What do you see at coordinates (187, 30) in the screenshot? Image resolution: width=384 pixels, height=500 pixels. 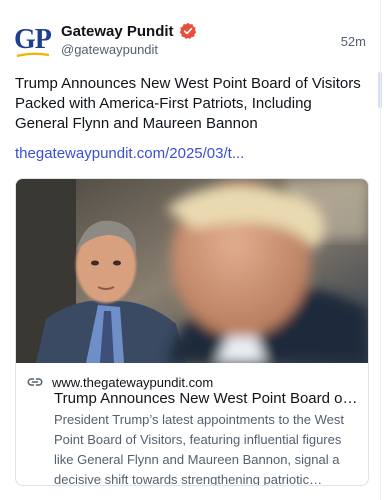 I see `verified-badge-icon` at bounding box center [187, 30].